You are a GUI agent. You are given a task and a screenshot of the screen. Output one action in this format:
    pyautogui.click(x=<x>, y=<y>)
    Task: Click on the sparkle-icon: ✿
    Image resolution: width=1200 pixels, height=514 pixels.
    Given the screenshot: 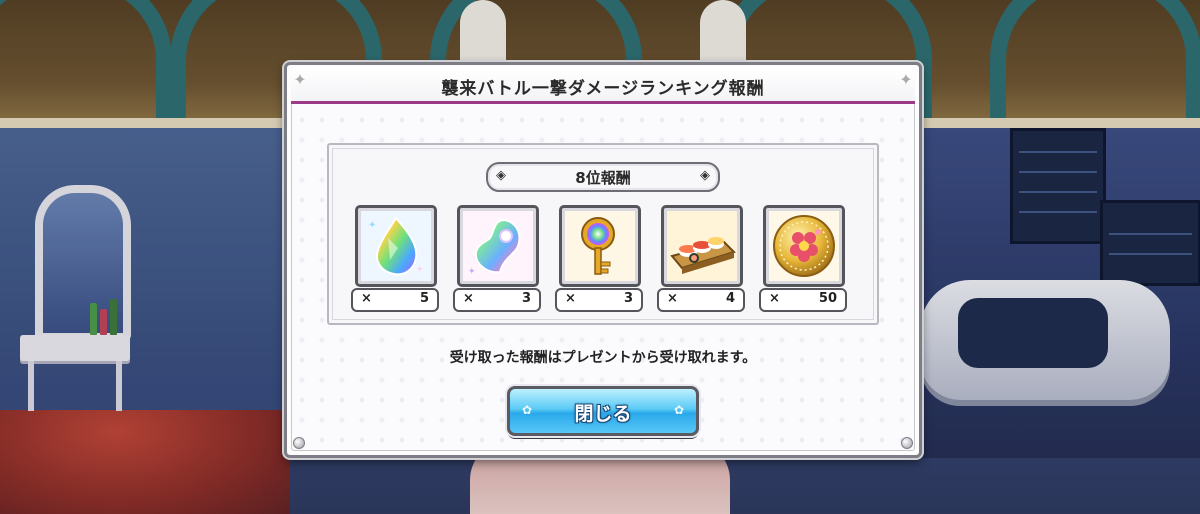 What is the action you would take?
    pyautogui.click(x=678, y=410)
    